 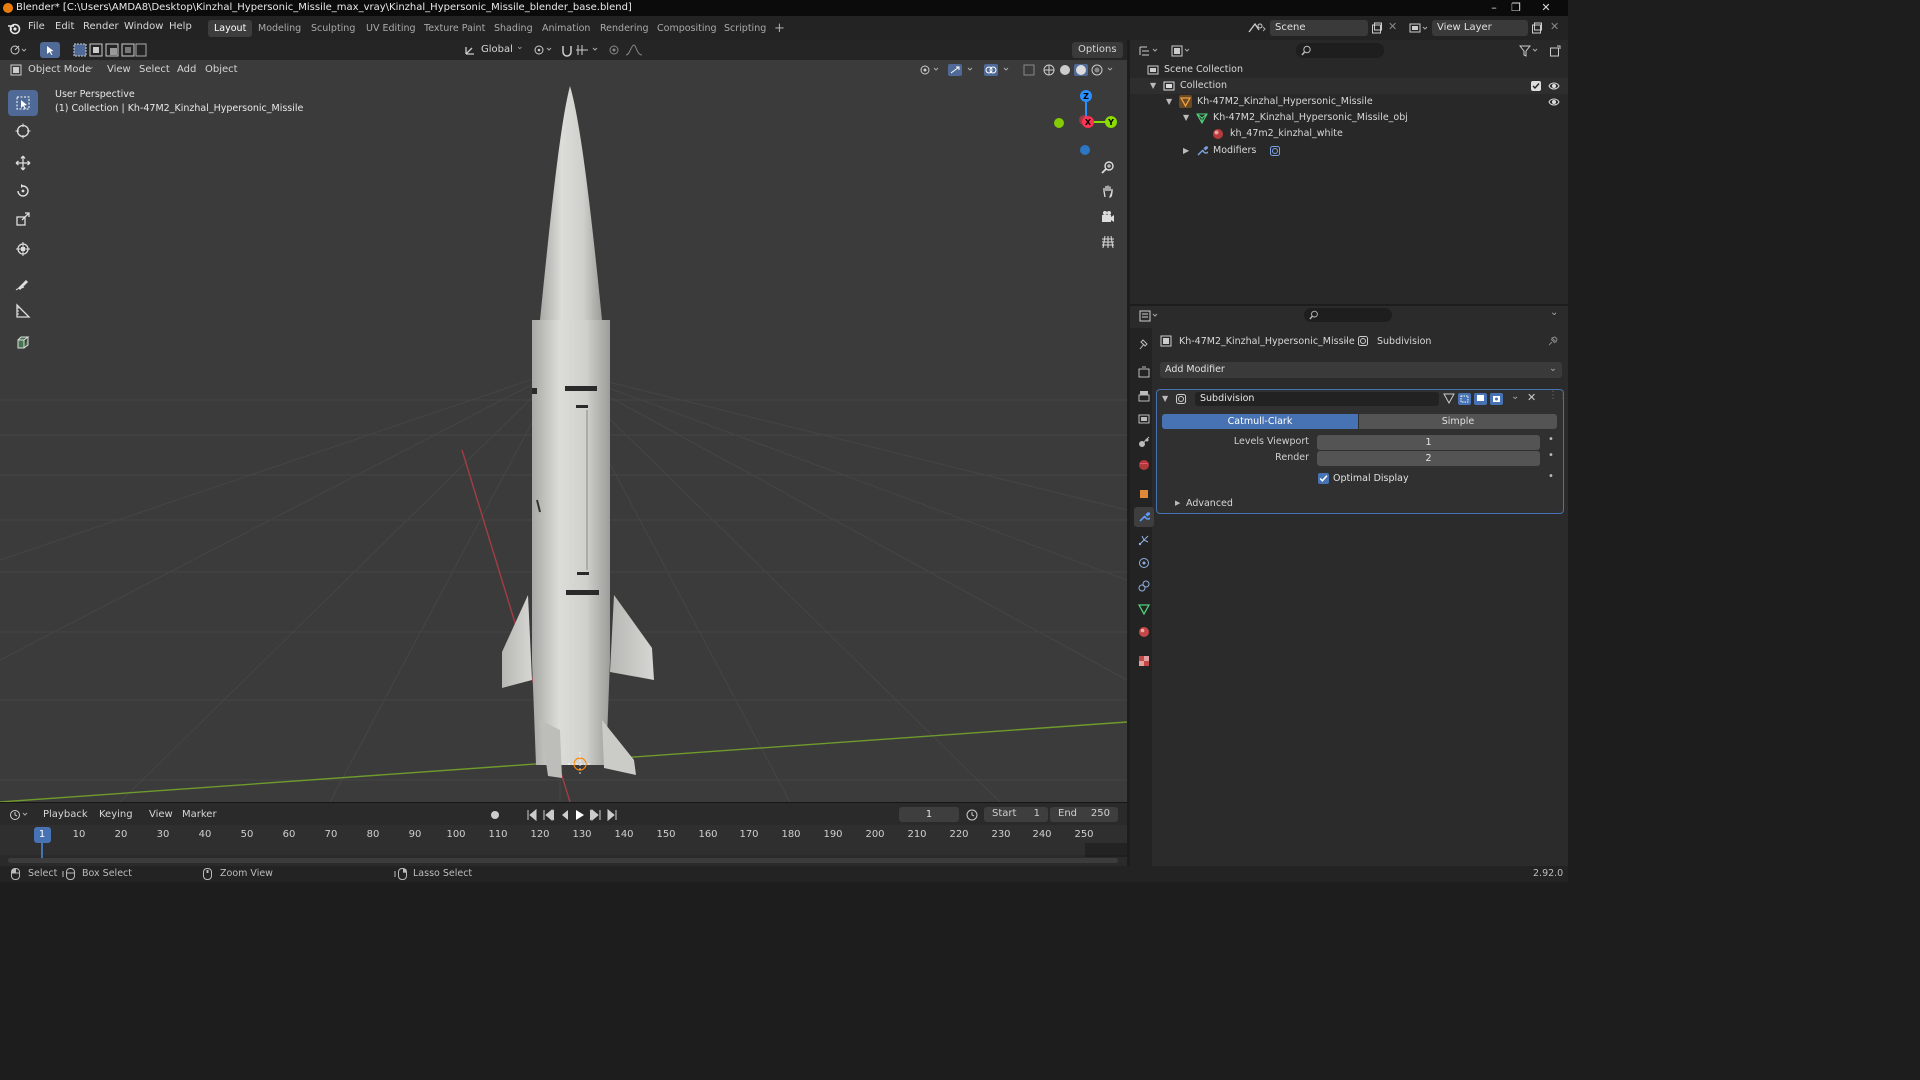 I want to click on collection-include-checkbox, so click(x=1536, y=86).